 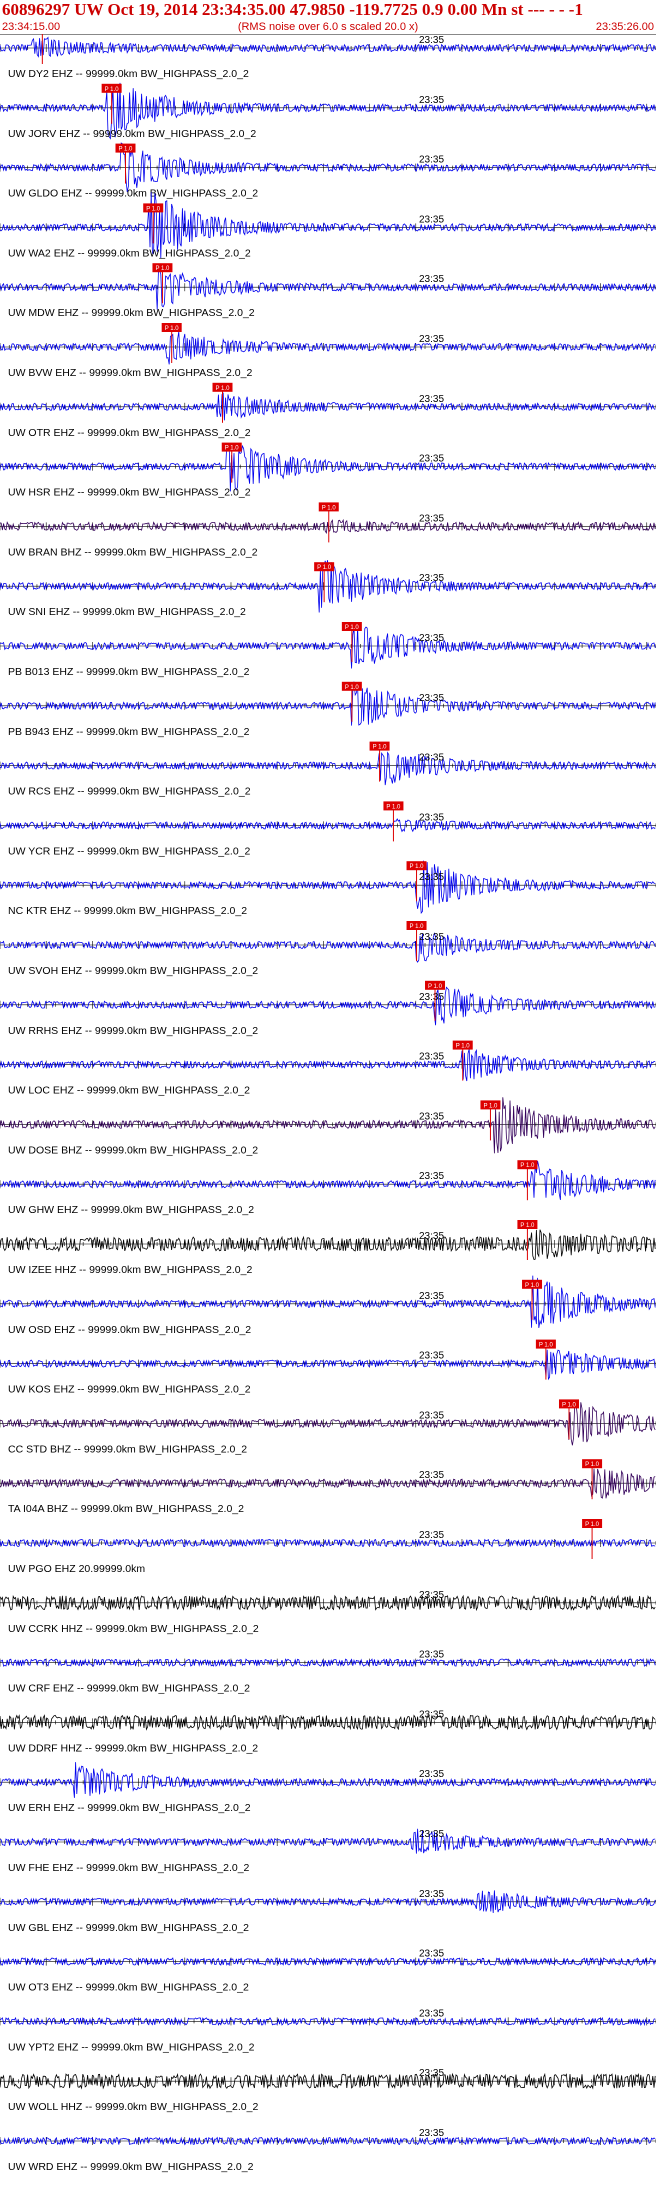 I want to click on end-time-label: 23:35:26.00, so click(x=624, y=27).